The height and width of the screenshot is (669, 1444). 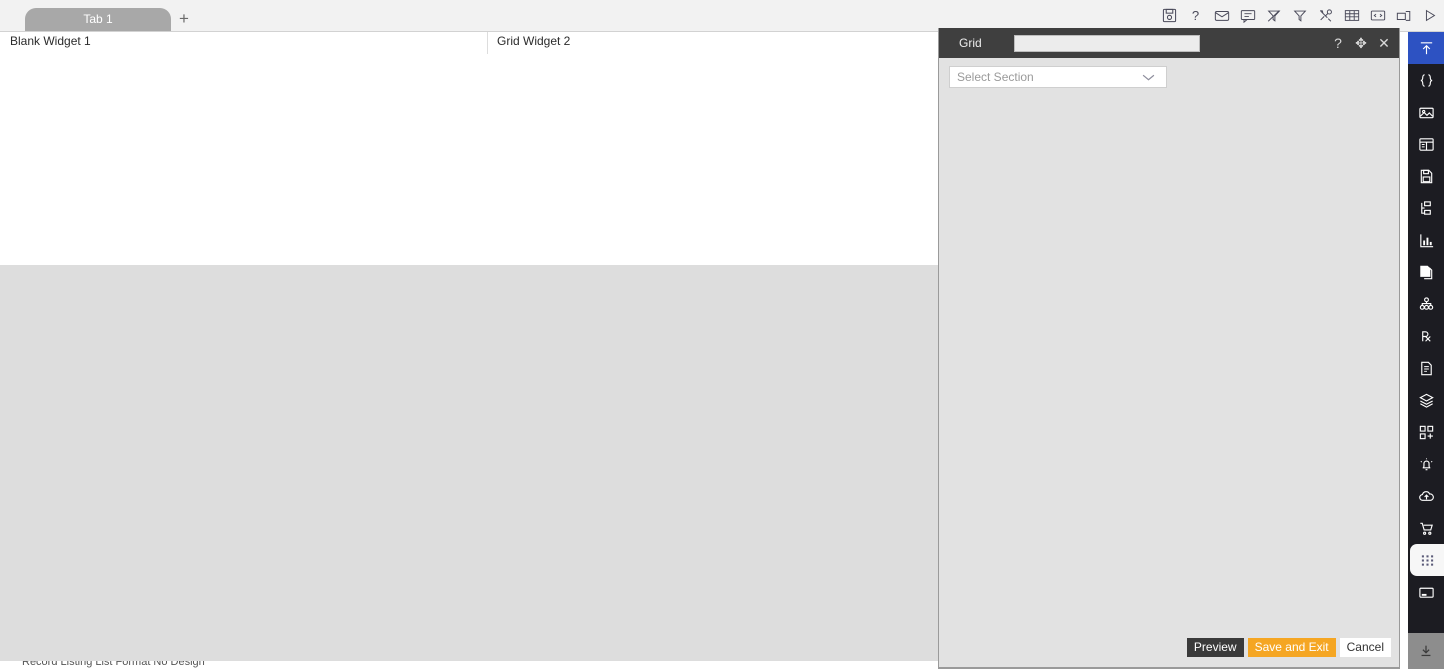 I want to click on chevron-down-icon, so click(x=1153, y=77).